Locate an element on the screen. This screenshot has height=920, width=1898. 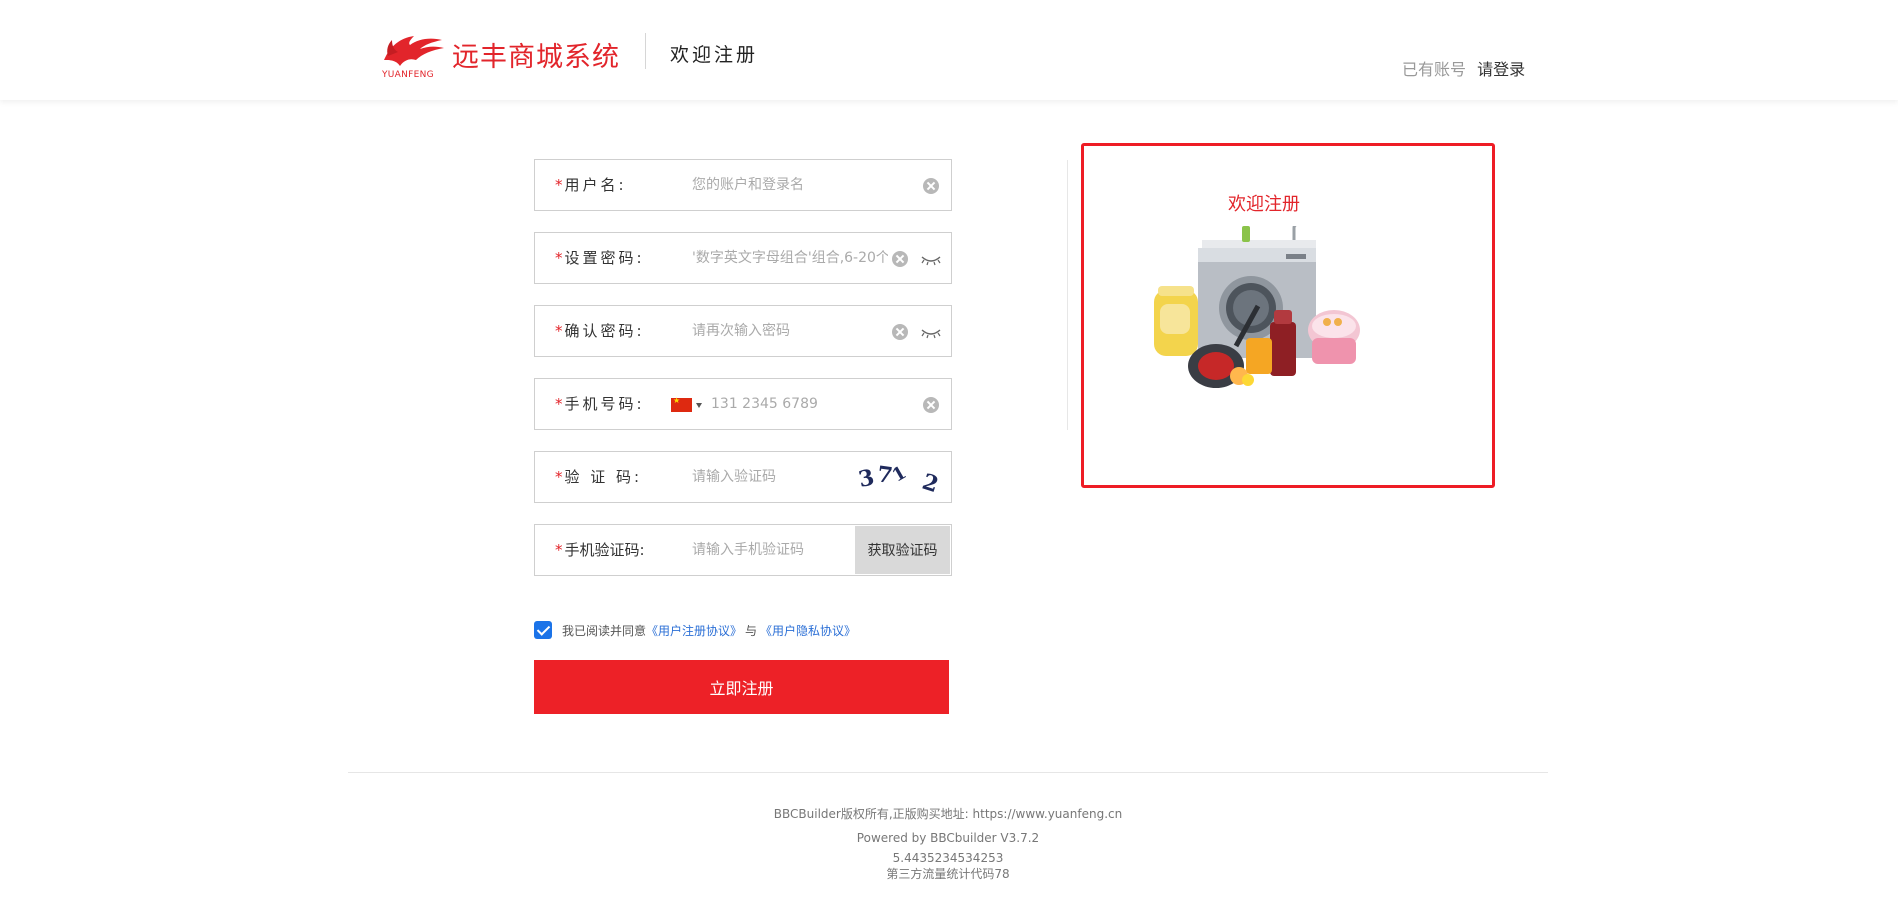
password-input is located at coordinates (790, 258).